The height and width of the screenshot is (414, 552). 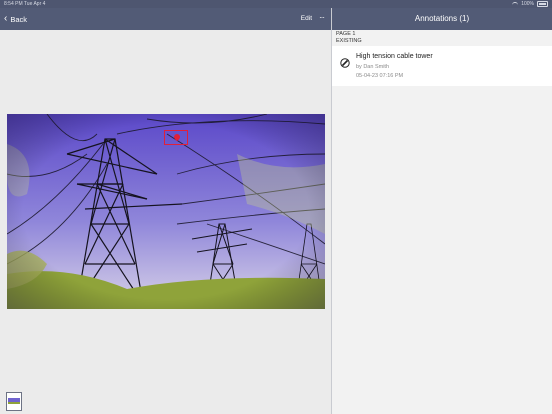 I want to click on document-nav-bar: ‹ Back Edit ···, so click(x=165, y=19).